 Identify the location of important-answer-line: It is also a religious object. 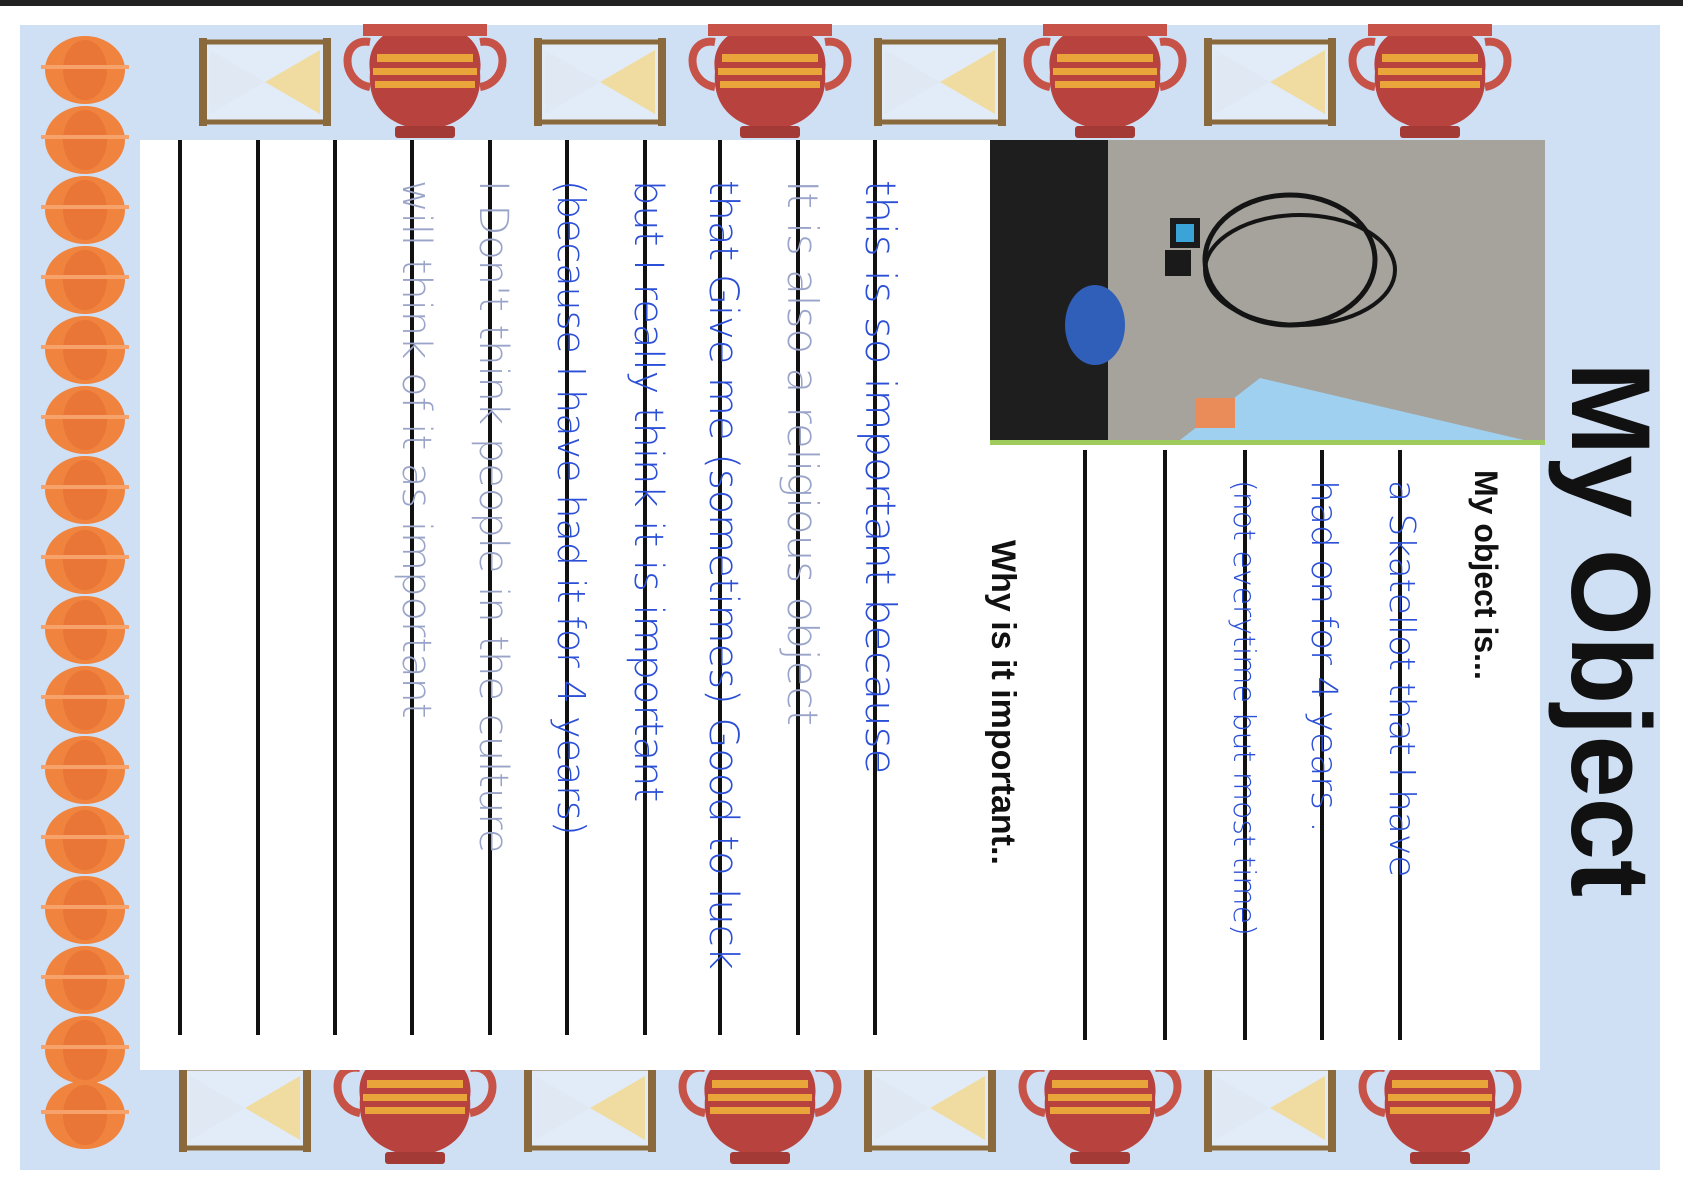
(802, 453).